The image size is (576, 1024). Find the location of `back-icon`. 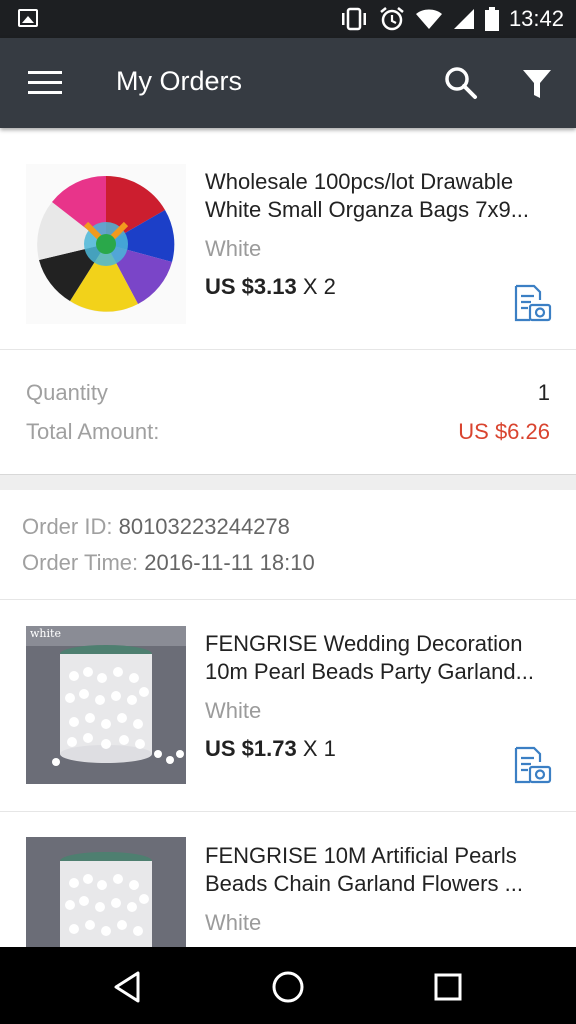

back-icon is located at coordinates (128, 987).